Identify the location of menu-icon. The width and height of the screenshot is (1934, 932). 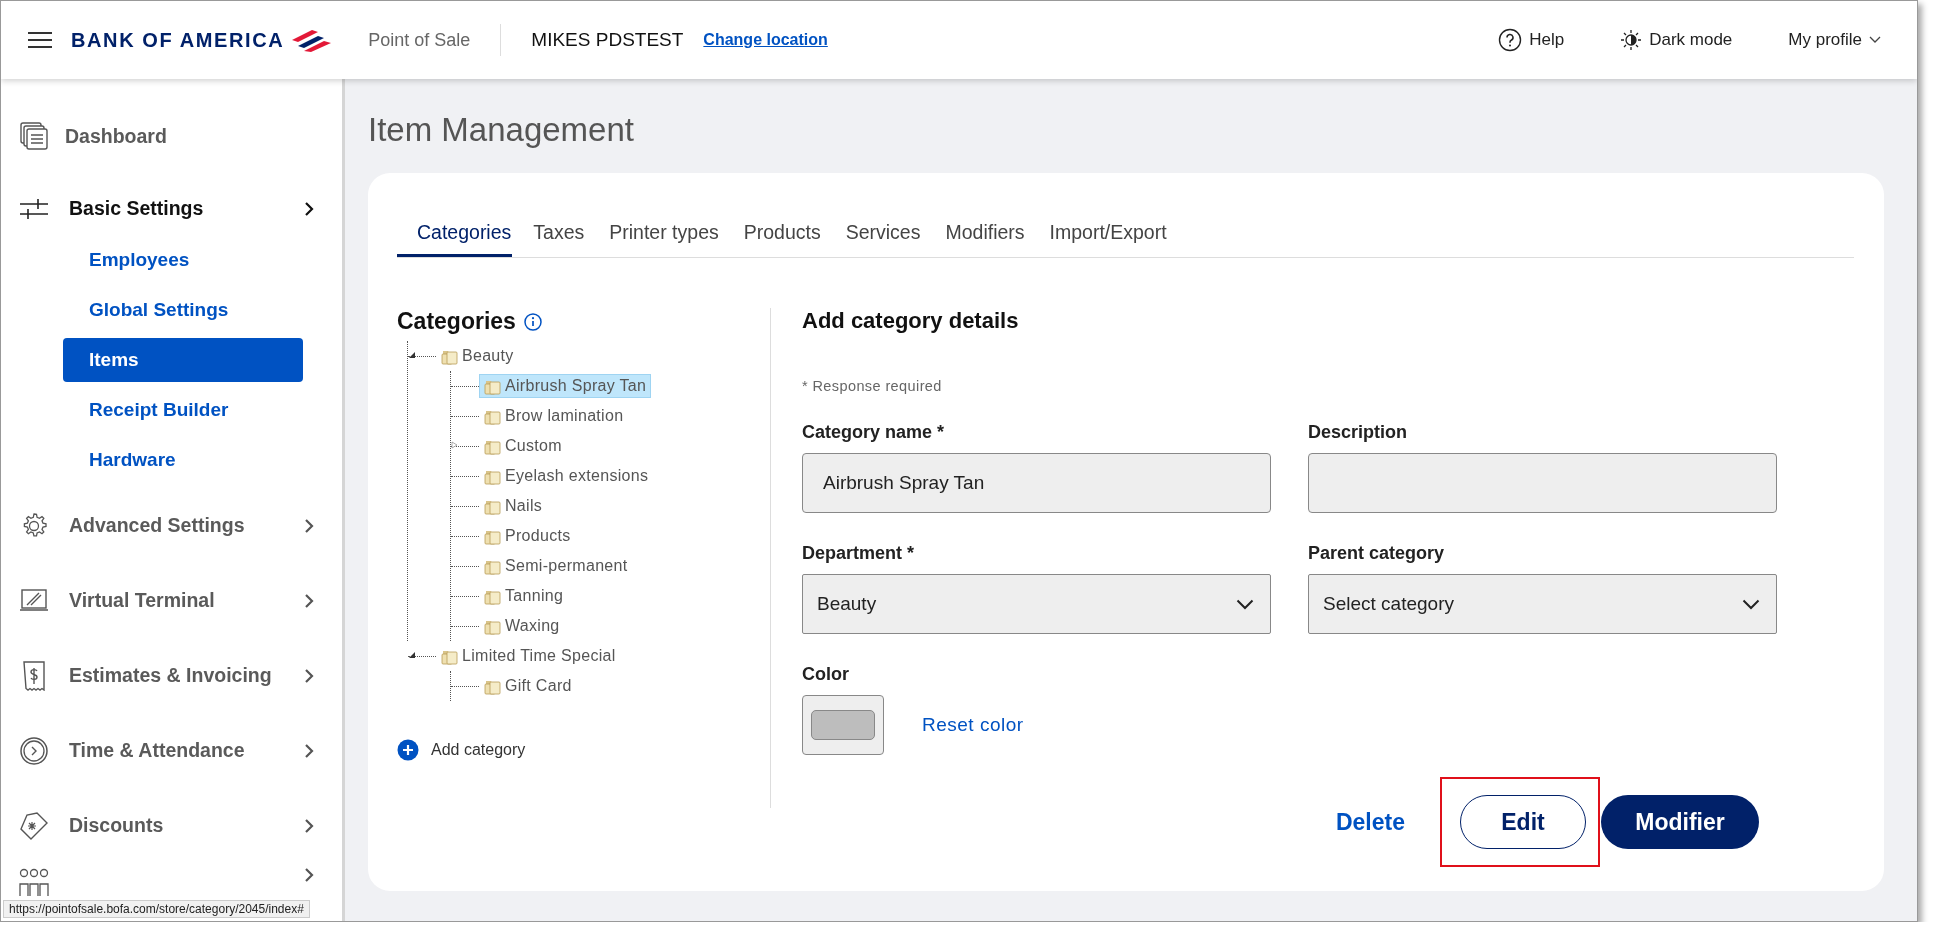
(40, 40).